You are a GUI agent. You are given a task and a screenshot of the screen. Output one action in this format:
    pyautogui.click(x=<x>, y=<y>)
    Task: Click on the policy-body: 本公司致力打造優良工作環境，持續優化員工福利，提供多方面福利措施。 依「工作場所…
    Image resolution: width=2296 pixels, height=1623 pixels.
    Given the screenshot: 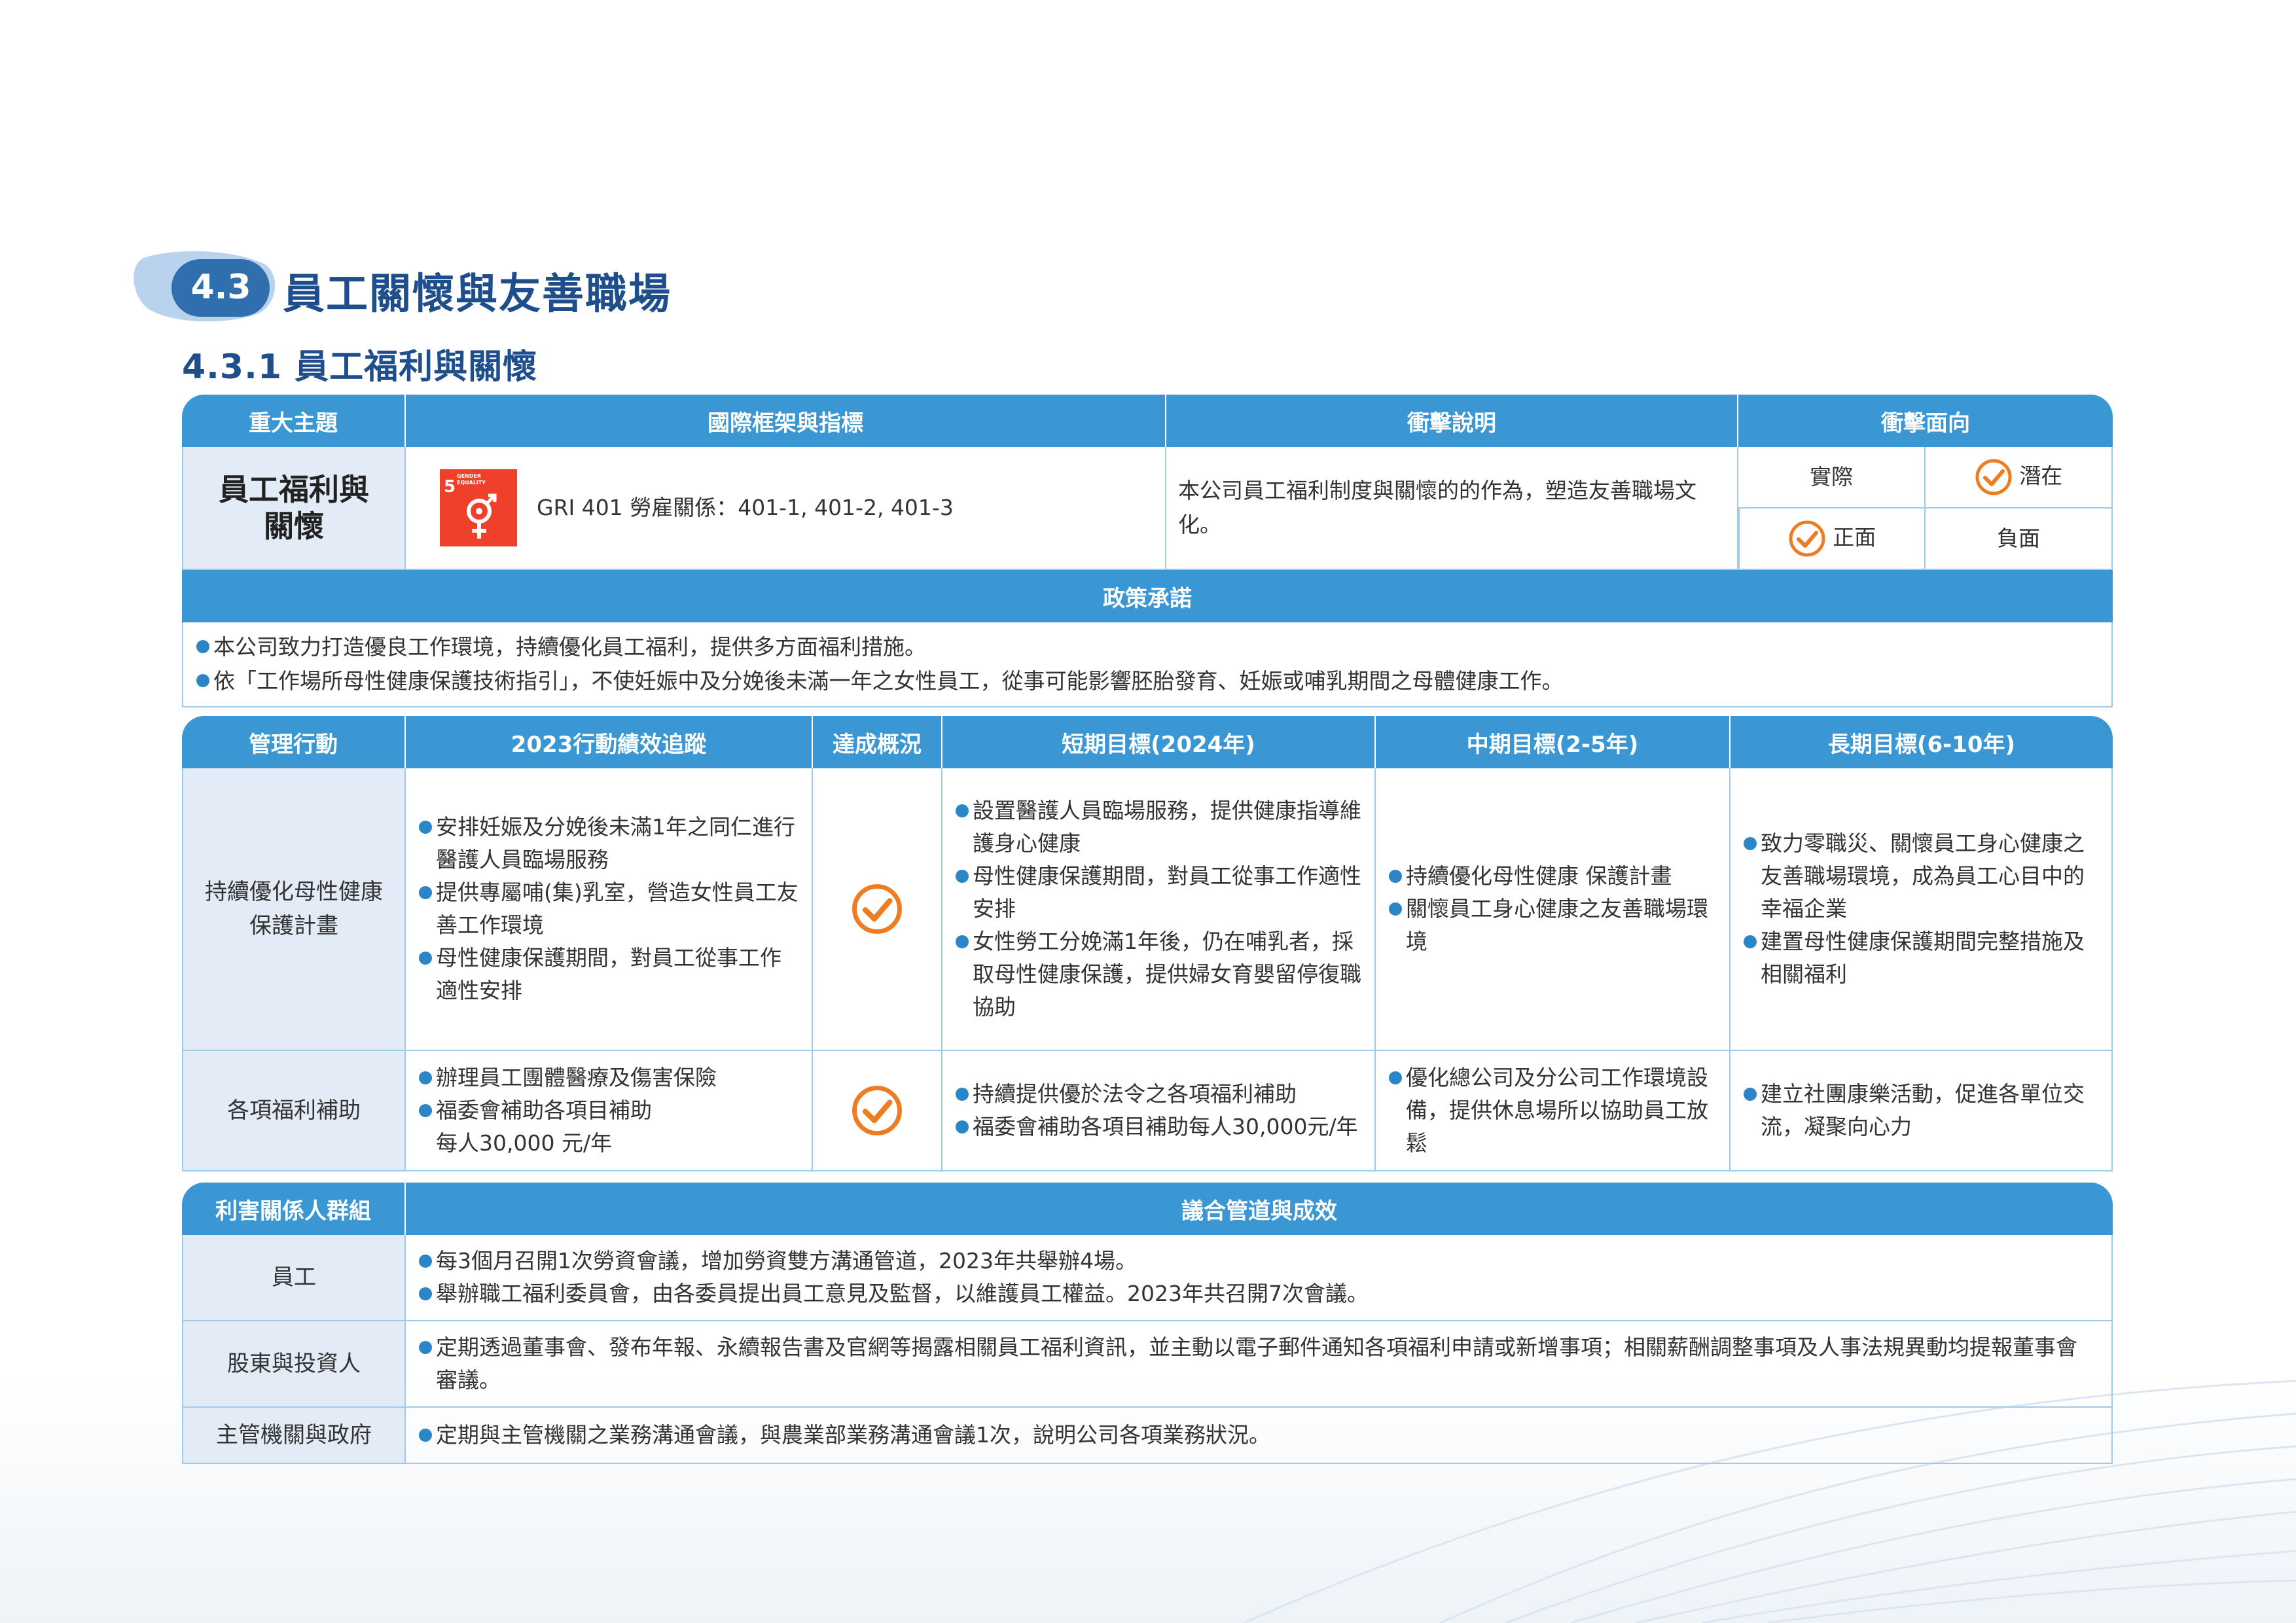 What is the action you would take?
    pyautogui.click(x=1147, y=664)
    